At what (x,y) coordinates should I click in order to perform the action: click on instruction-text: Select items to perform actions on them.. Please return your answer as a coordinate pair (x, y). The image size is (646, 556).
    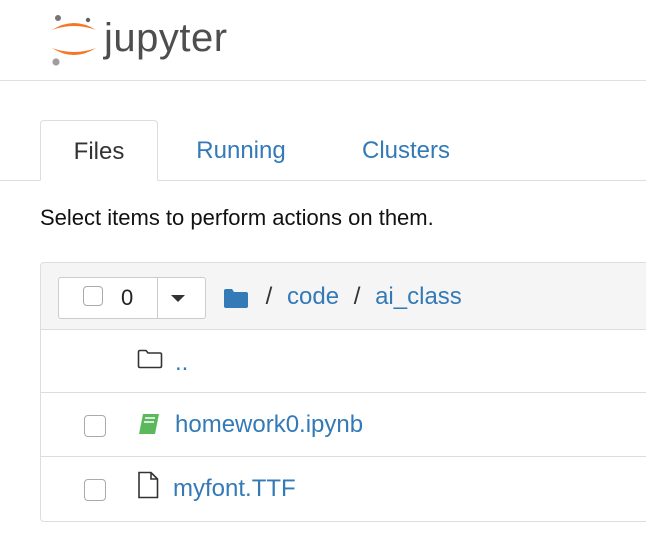
    Looking at the image, I should click on (237, 217).